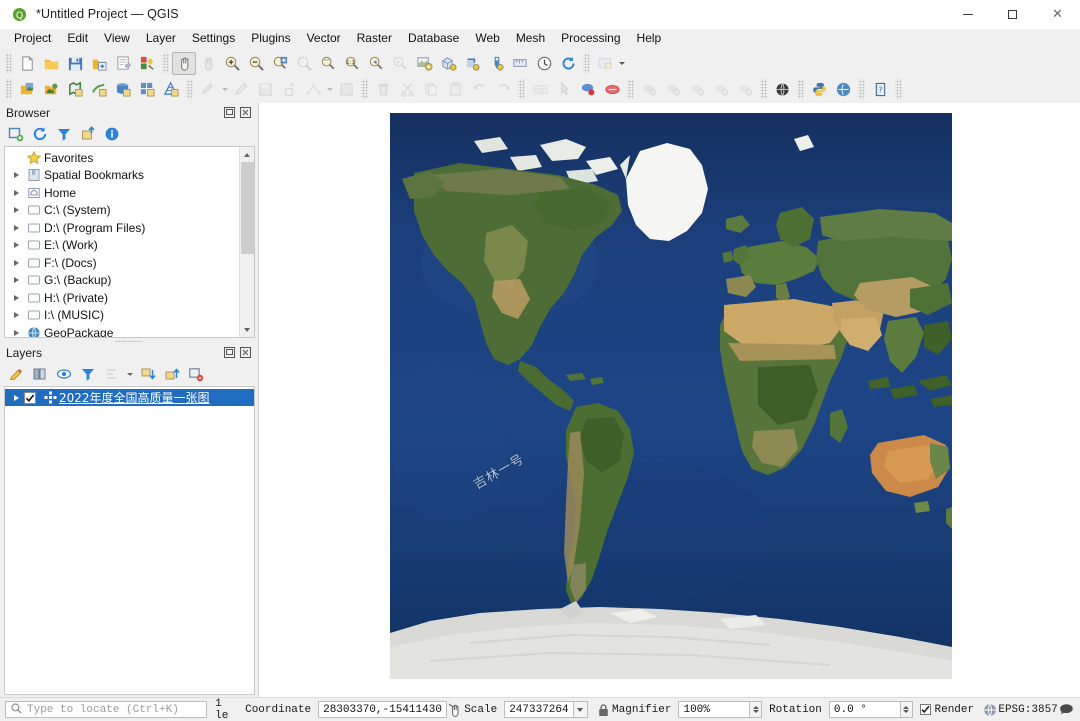 The height and width of the screenshot is (721, 1080). Describe the element at coordinates (245, 112) in the screenshot. I see `browser-close-button` at that location.